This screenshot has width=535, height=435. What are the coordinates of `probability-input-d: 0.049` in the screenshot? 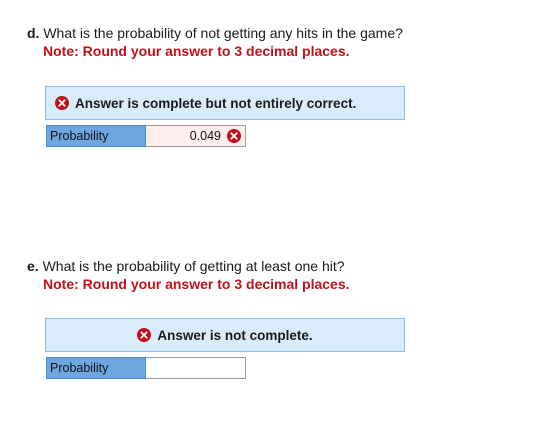 It's located at (196, 136).